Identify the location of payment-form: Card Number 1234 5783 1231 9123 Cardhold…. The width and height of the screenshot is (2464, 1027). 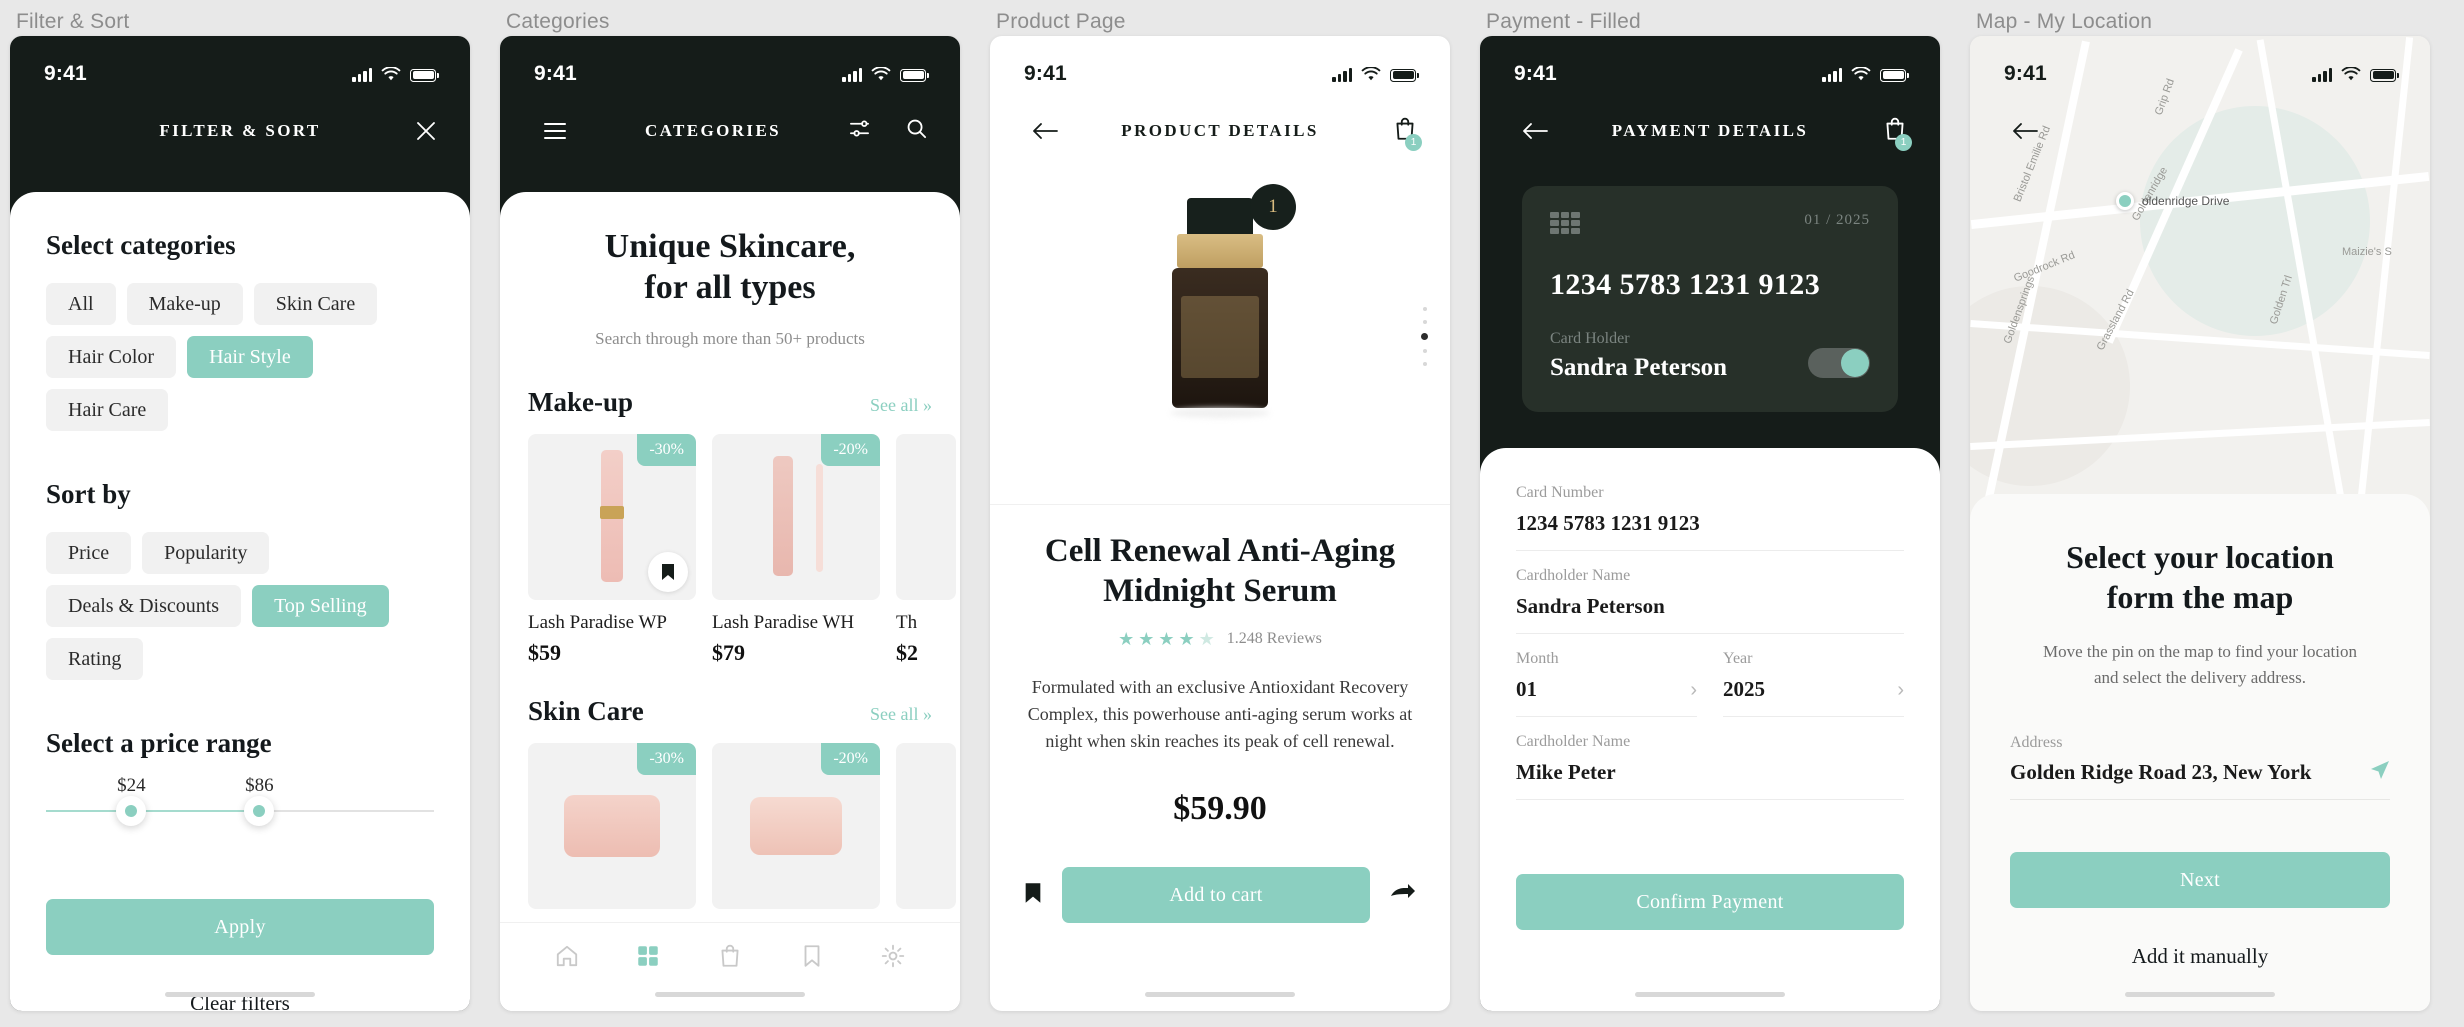
(1710, 729).